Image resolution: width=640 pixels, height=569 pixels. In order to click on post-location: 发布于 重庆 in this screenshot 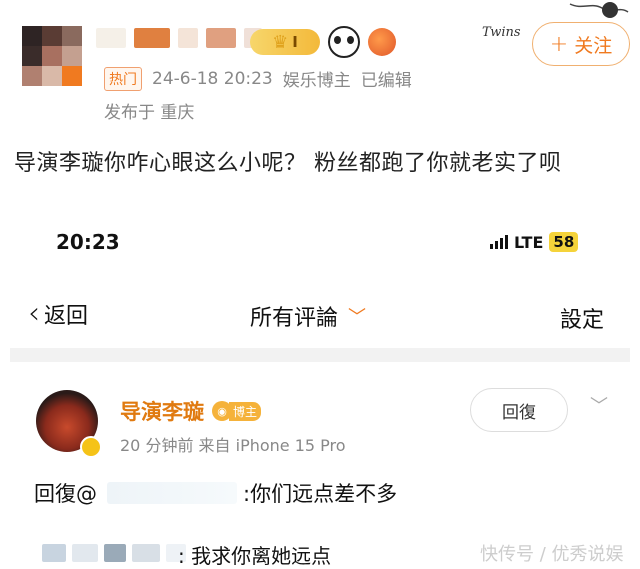, I will do `click(149, 113)`.